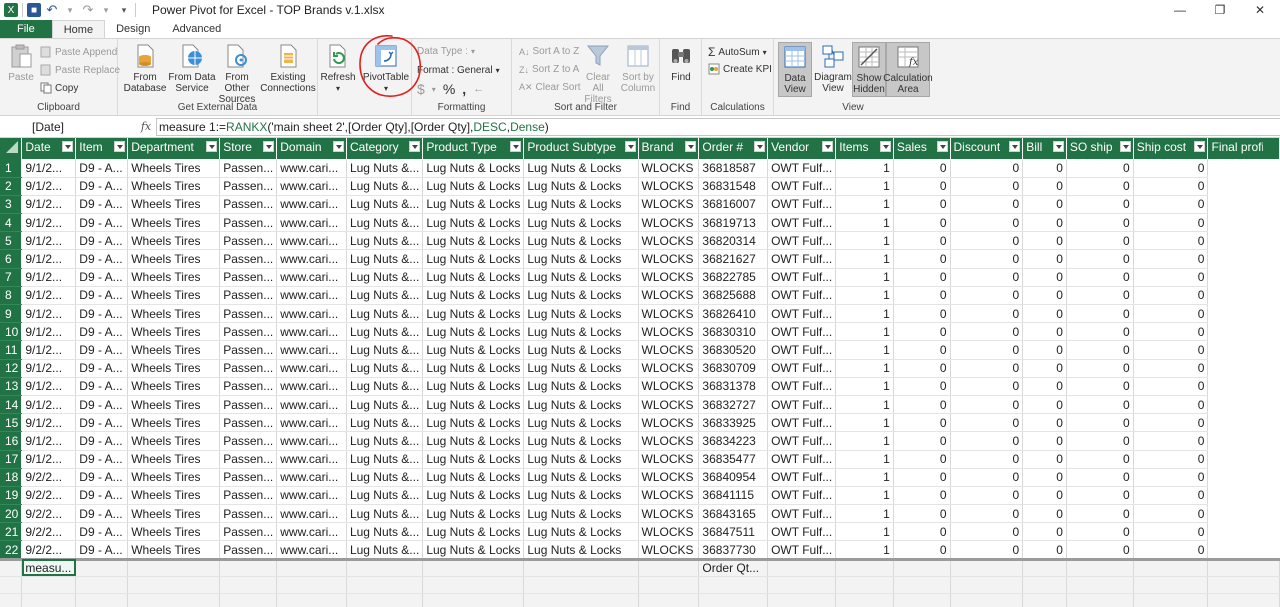 Image resolution: width=1280 pixels, height=607 pixels. I want to click on table-cell: 36830310, so click(733, 332).